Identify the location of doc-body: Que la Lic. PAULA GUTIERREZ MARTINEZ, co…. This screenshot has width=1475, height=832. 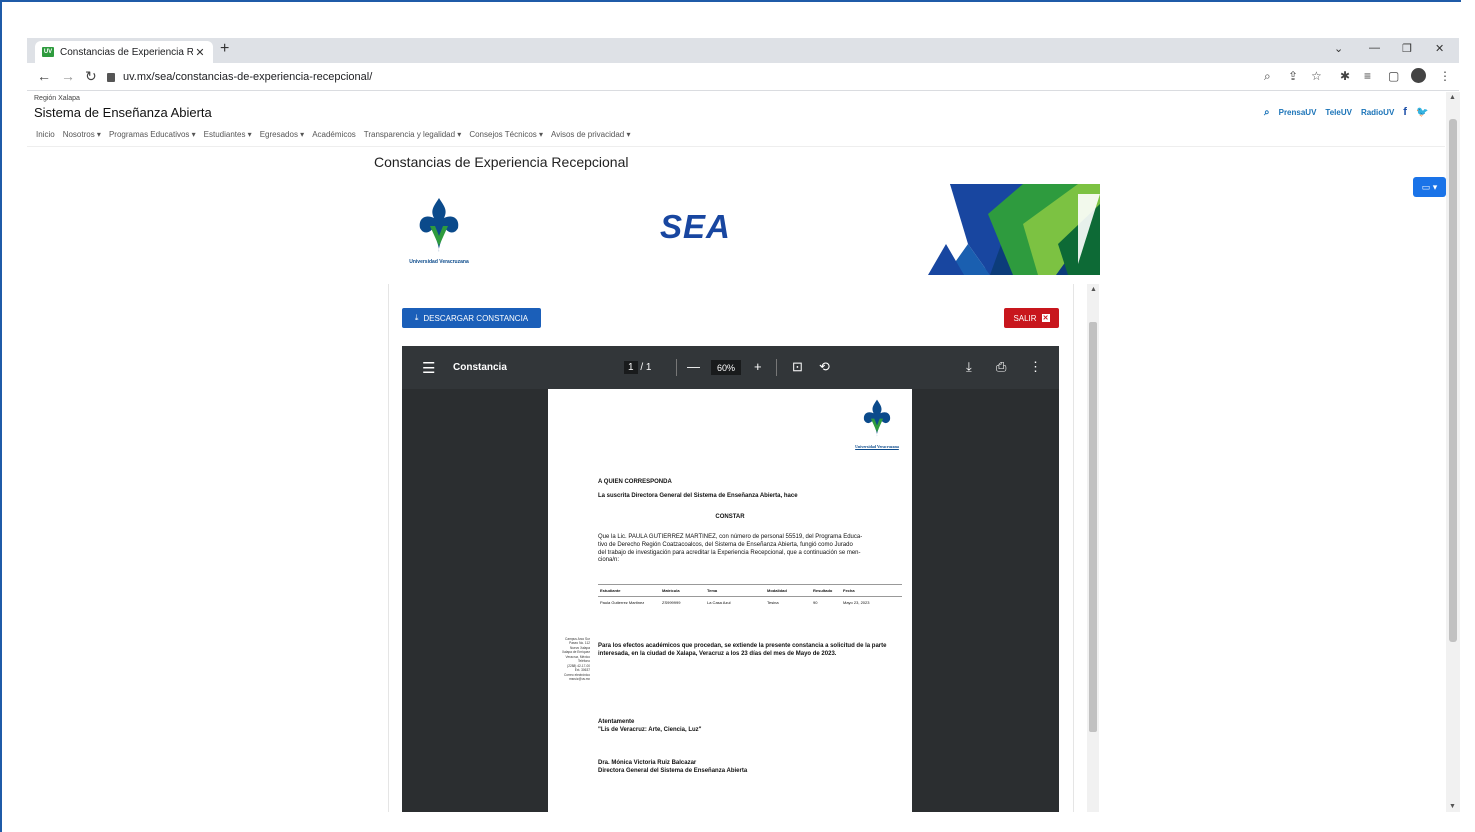
(750, 549).